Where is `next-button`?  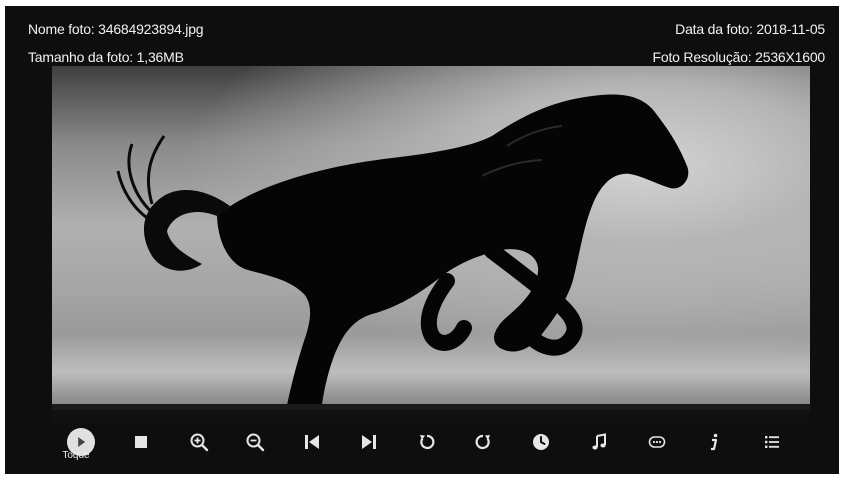
next-button is located at coordinates (369, 442).